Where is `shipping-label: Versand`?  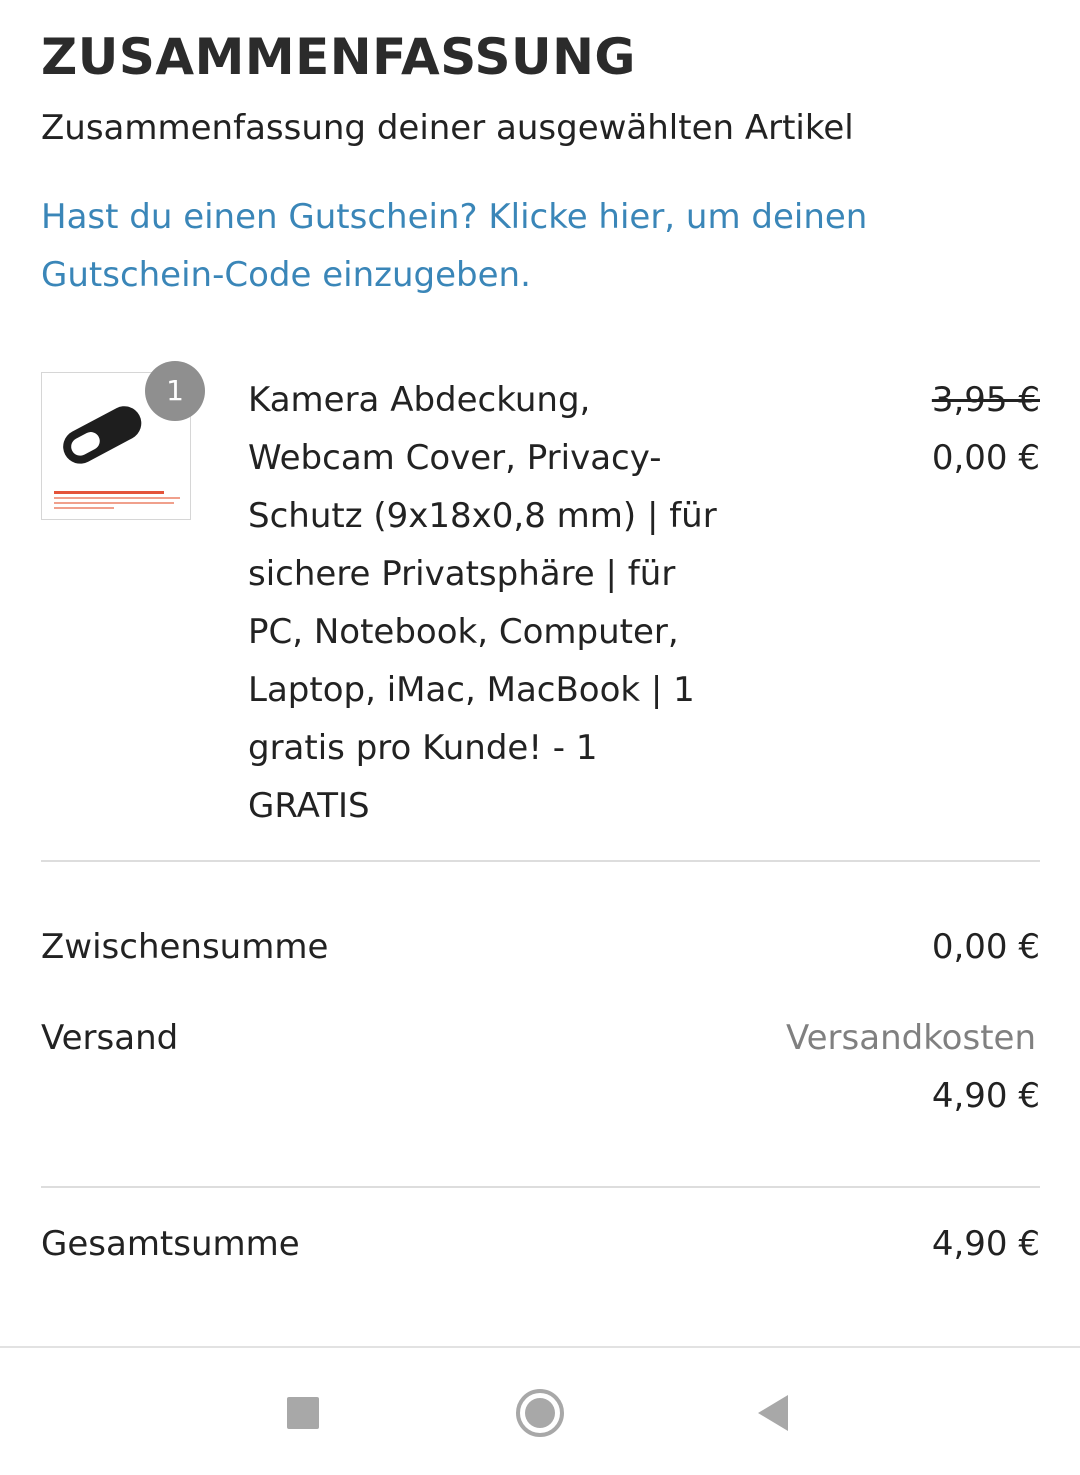
shipping-label: Versand is located at coordinates (110, 1038).